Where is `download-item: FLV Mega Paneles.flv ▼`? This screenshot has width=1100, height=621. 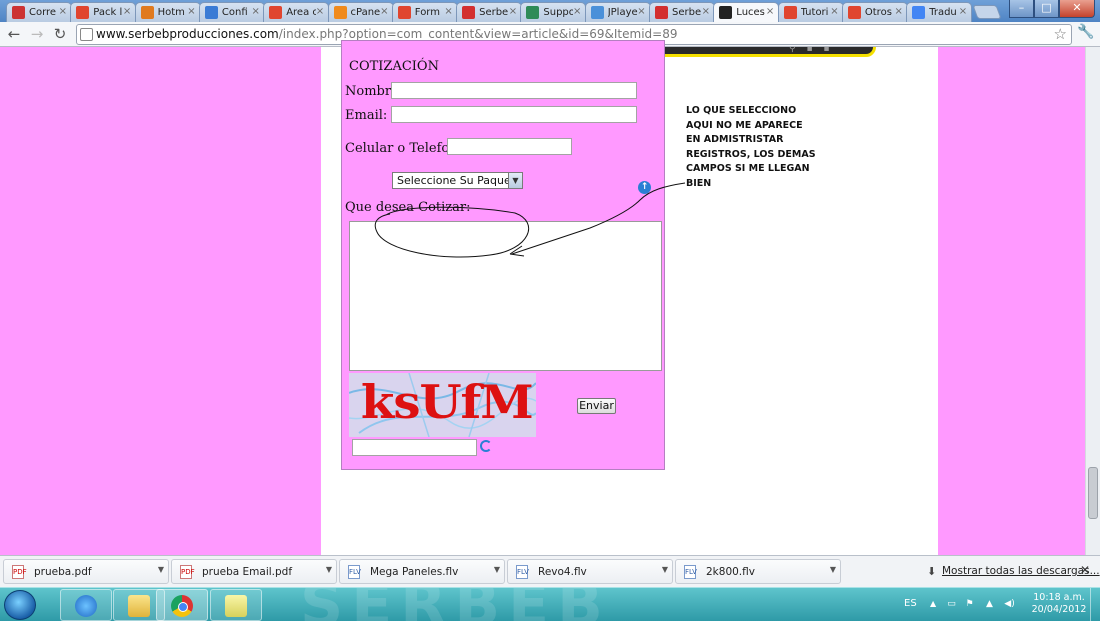
download-item: FLV Mega Paneles.flv ▼ is located at coordinates (422, 571).